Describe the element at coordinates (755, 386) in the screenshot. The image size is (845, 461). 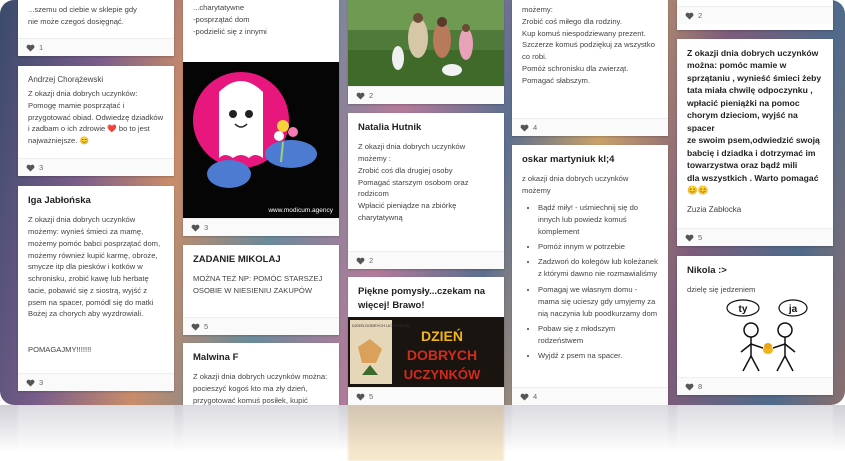
I see `post-footer: 8` at that location.